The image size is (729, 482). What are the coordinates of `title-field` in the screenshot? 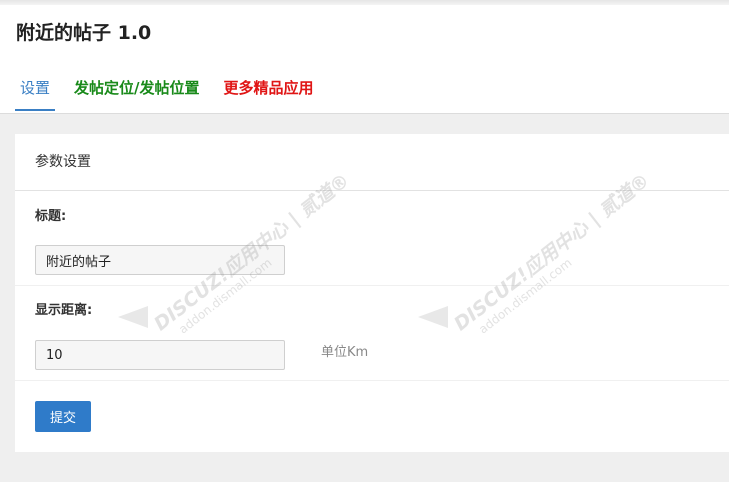 It's located at (160, 260).